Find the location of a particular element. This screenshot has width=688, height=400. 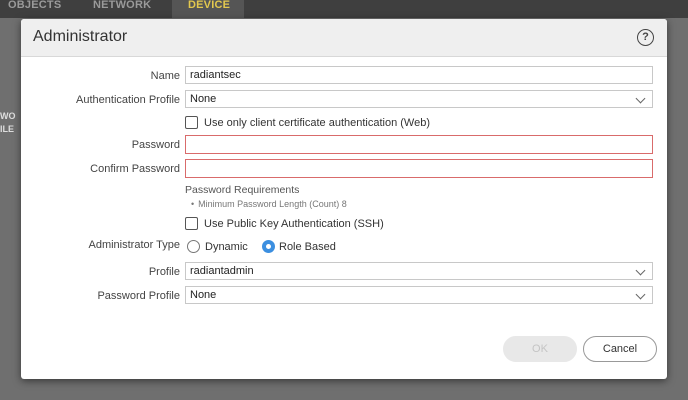

help-icon: ? is located at coordinates (645, 37).